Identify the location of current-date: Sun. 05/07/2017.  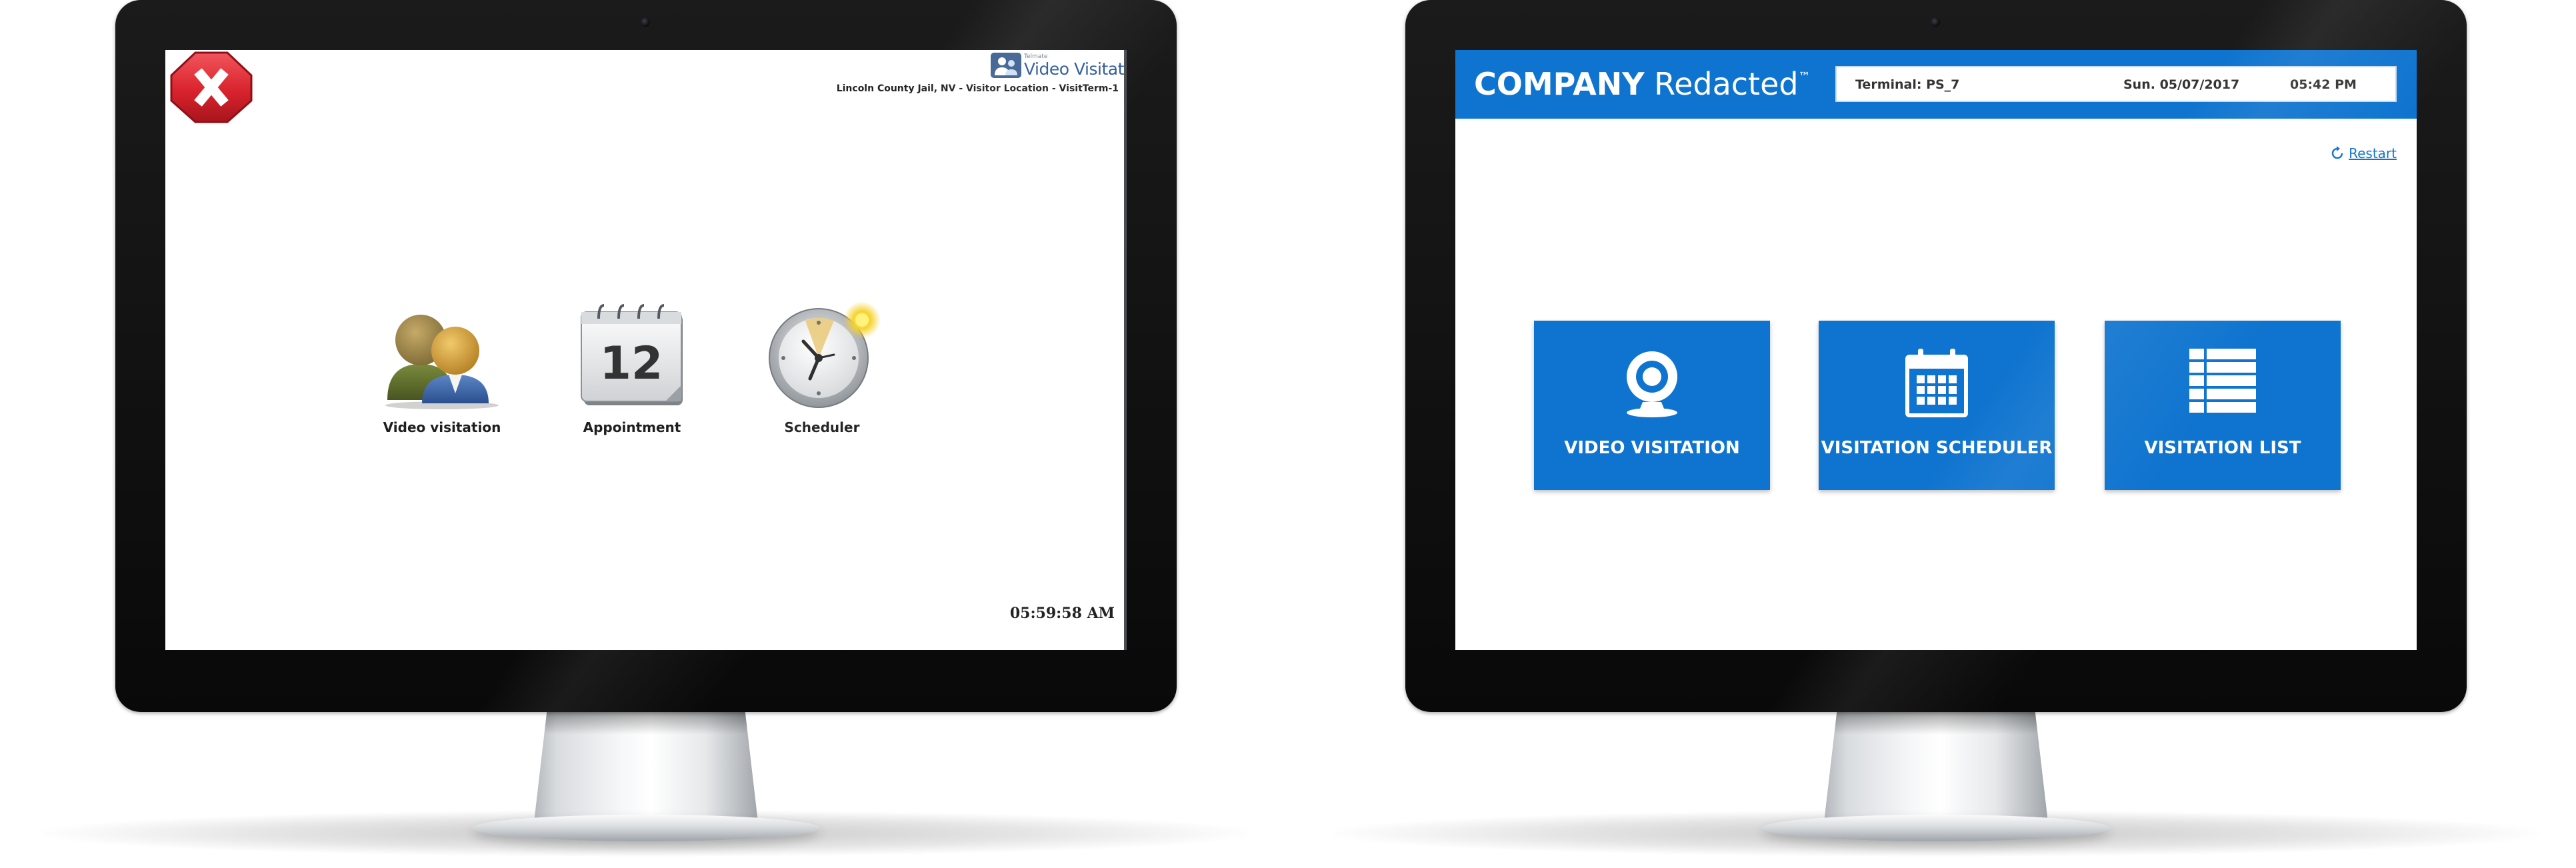
(2181, 84).